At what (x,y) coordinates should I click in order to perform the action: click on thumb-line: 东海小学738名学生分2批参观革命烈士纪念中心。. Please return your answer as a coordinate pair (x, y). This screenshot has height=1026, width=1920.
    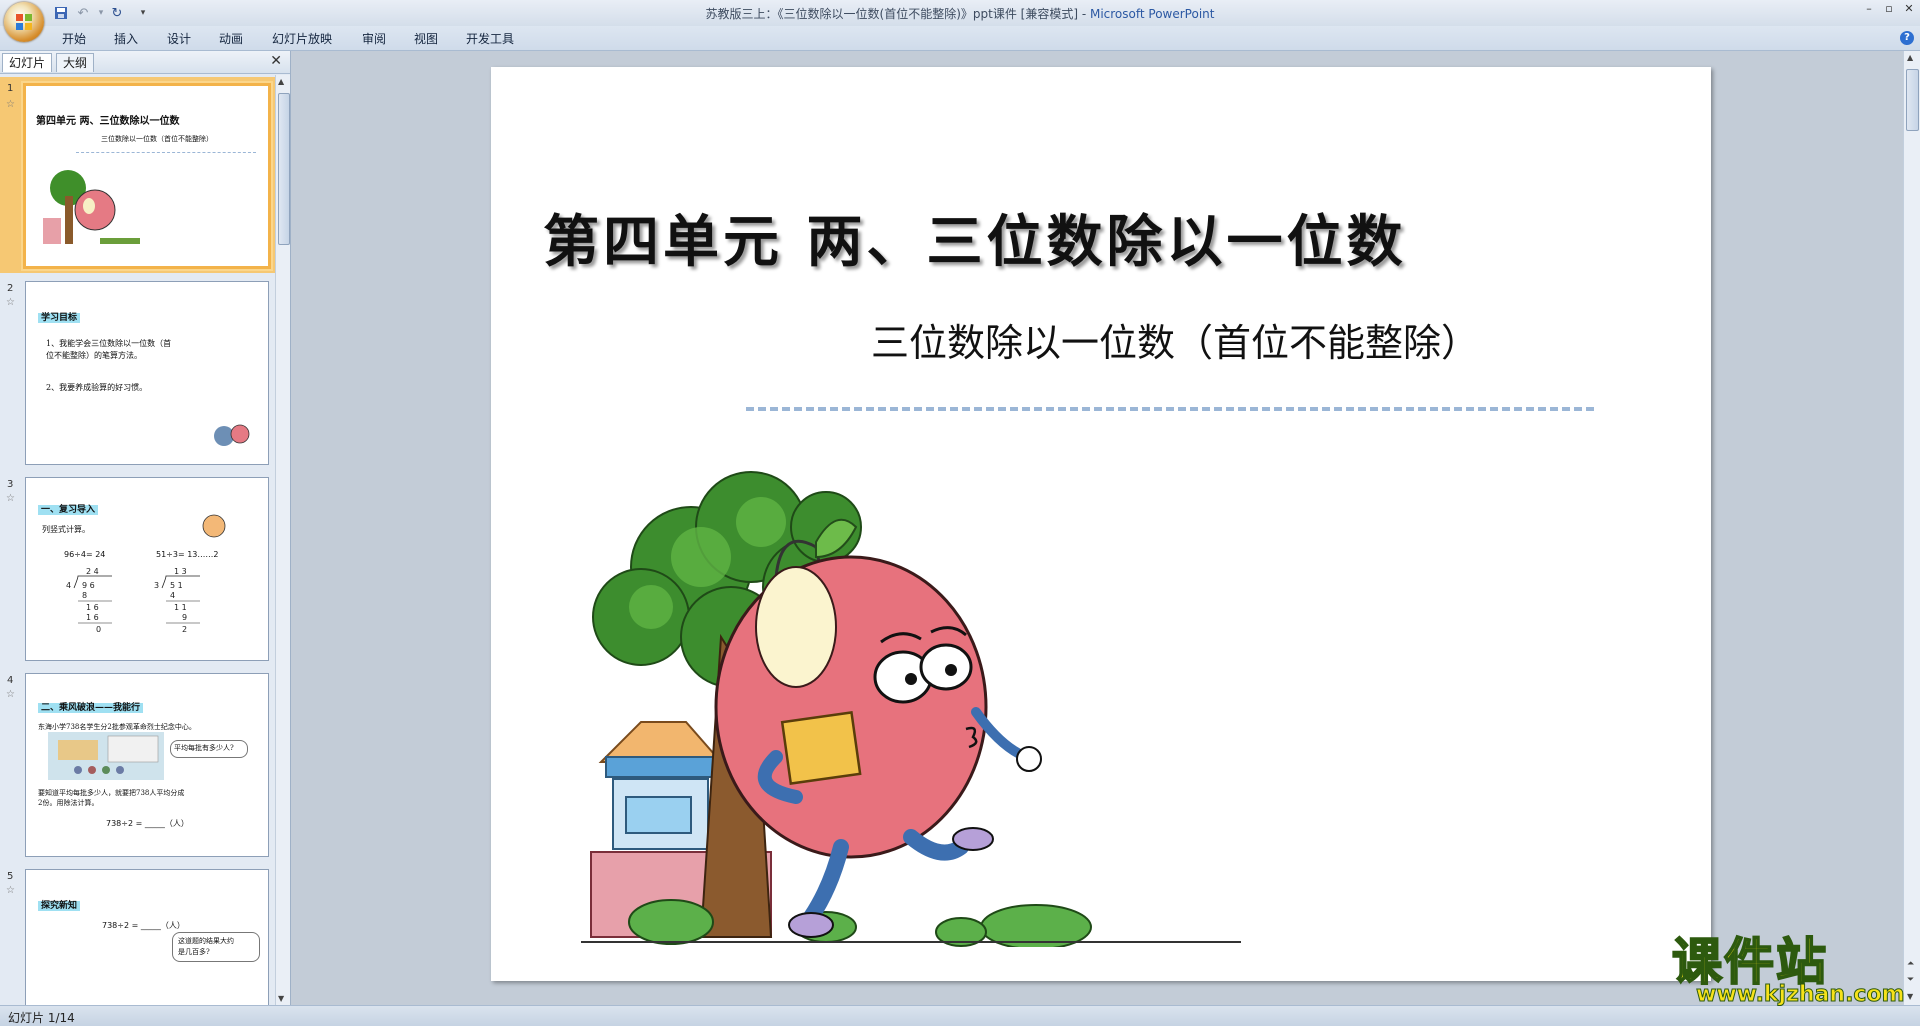
    Looking at the image, I should click on (117, 727).